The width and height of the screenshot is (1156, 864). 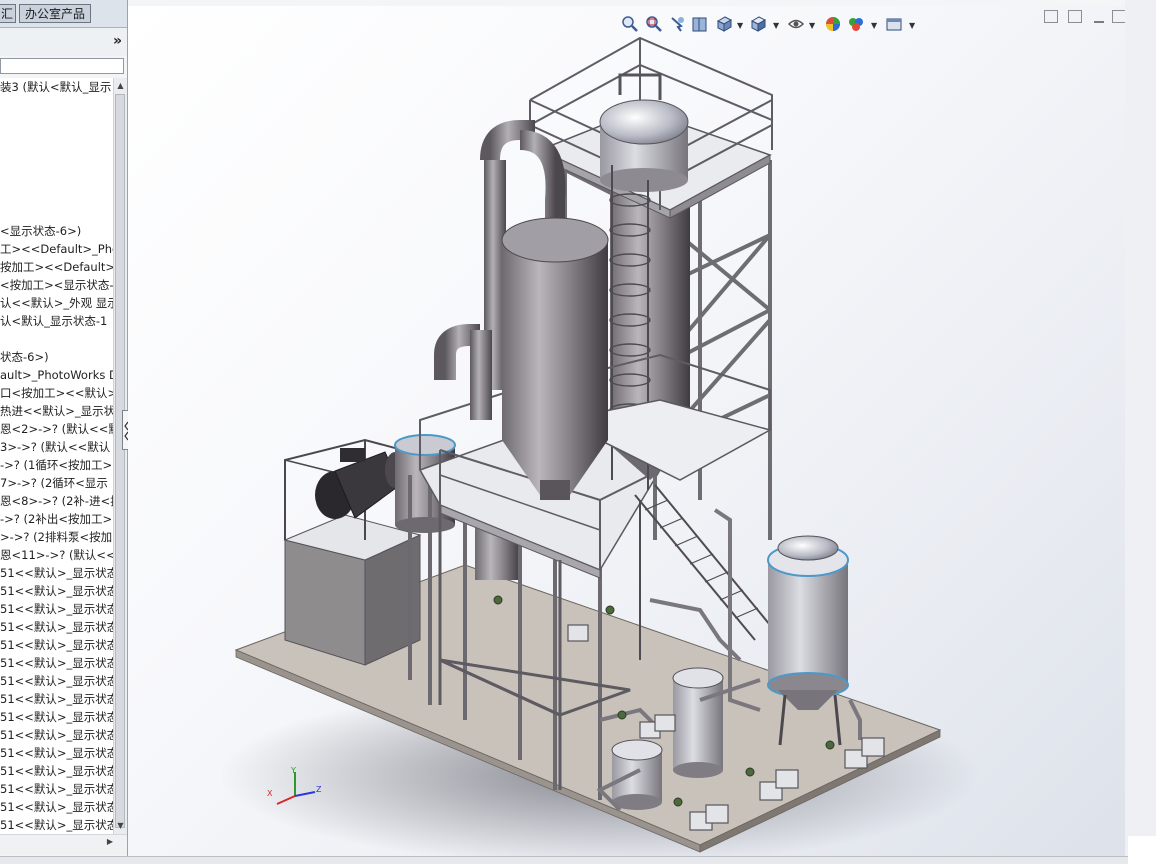 What do you see at coordinates (56, 411) in the screenshot?
I see `tree-item: 热进<<默认>_显示状` at bounding box center [56, 411].